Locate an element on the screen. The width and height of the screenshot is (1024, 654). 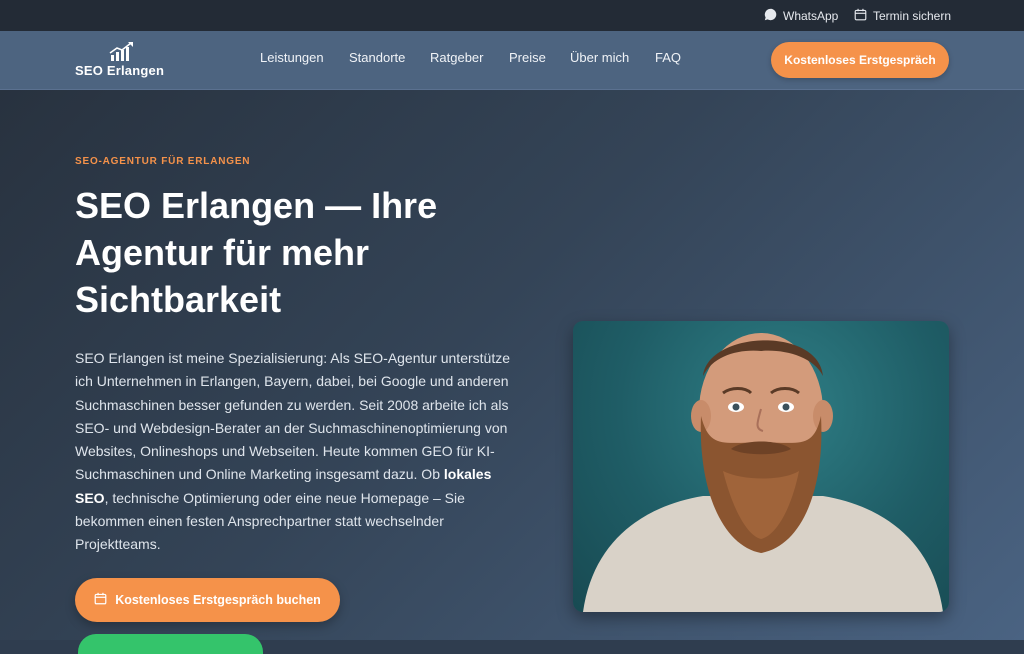
nav-ratgeber: Ratgeber is located at coordinates (456, 57).